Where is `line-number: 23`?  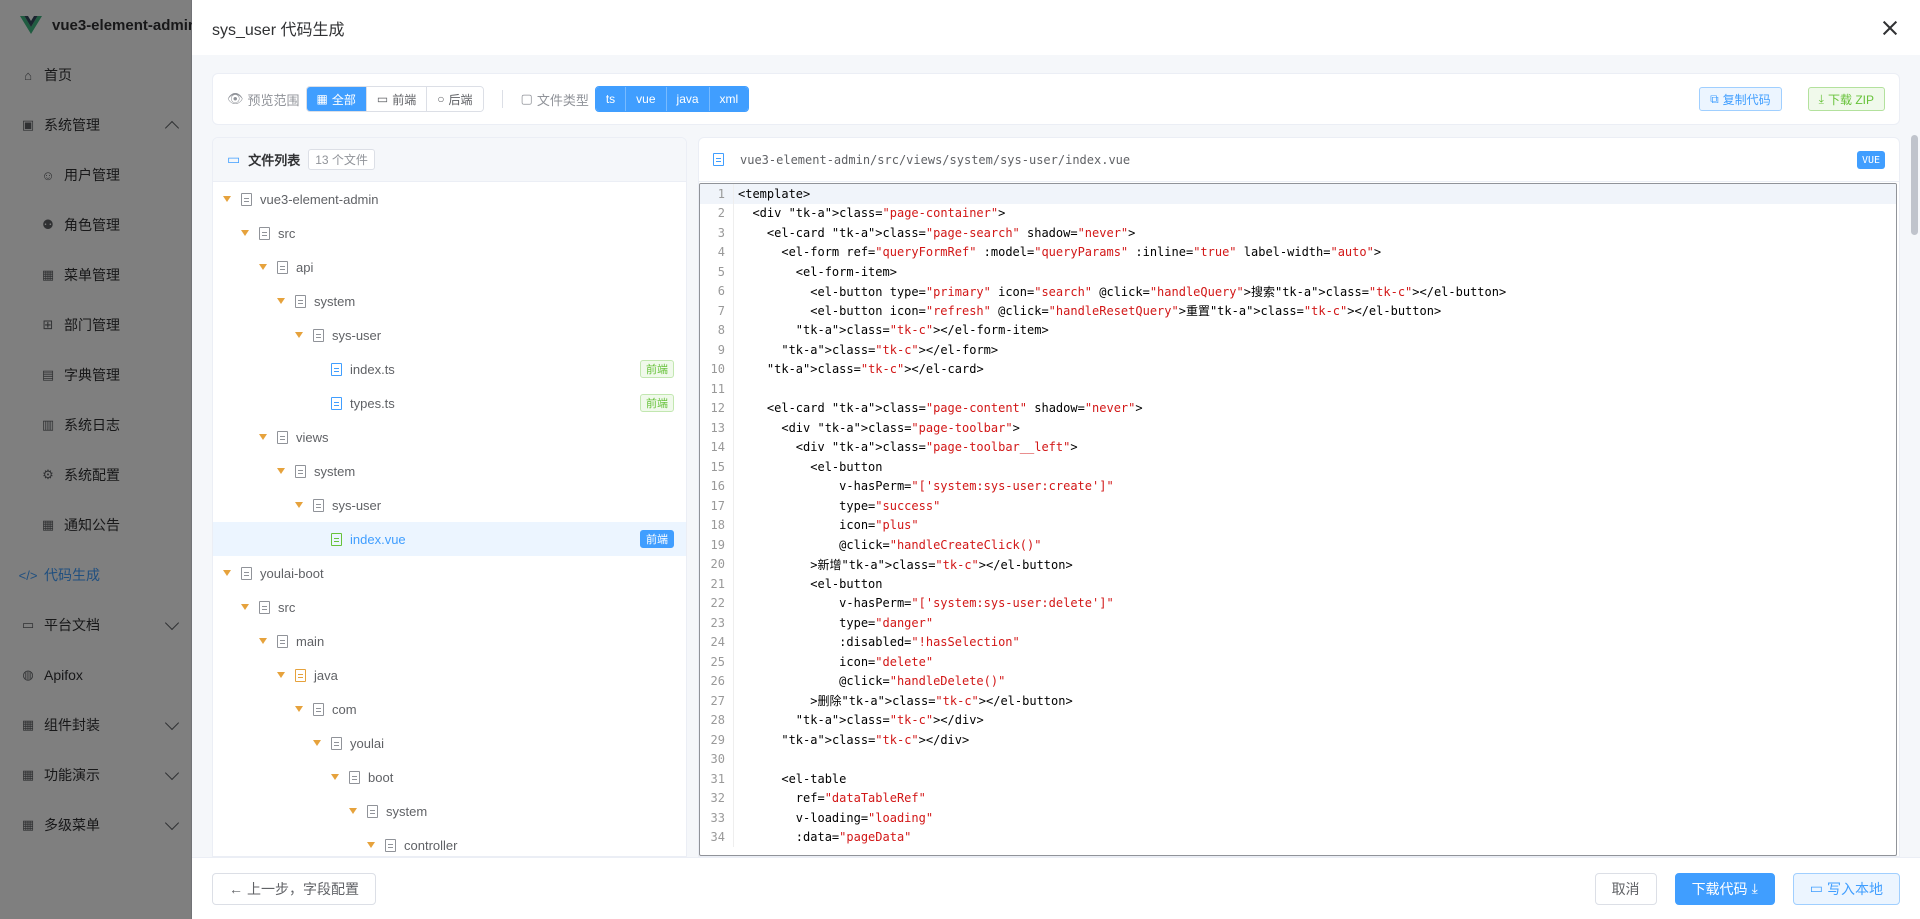
line-number: 23 is located at coordinates (717, 623).